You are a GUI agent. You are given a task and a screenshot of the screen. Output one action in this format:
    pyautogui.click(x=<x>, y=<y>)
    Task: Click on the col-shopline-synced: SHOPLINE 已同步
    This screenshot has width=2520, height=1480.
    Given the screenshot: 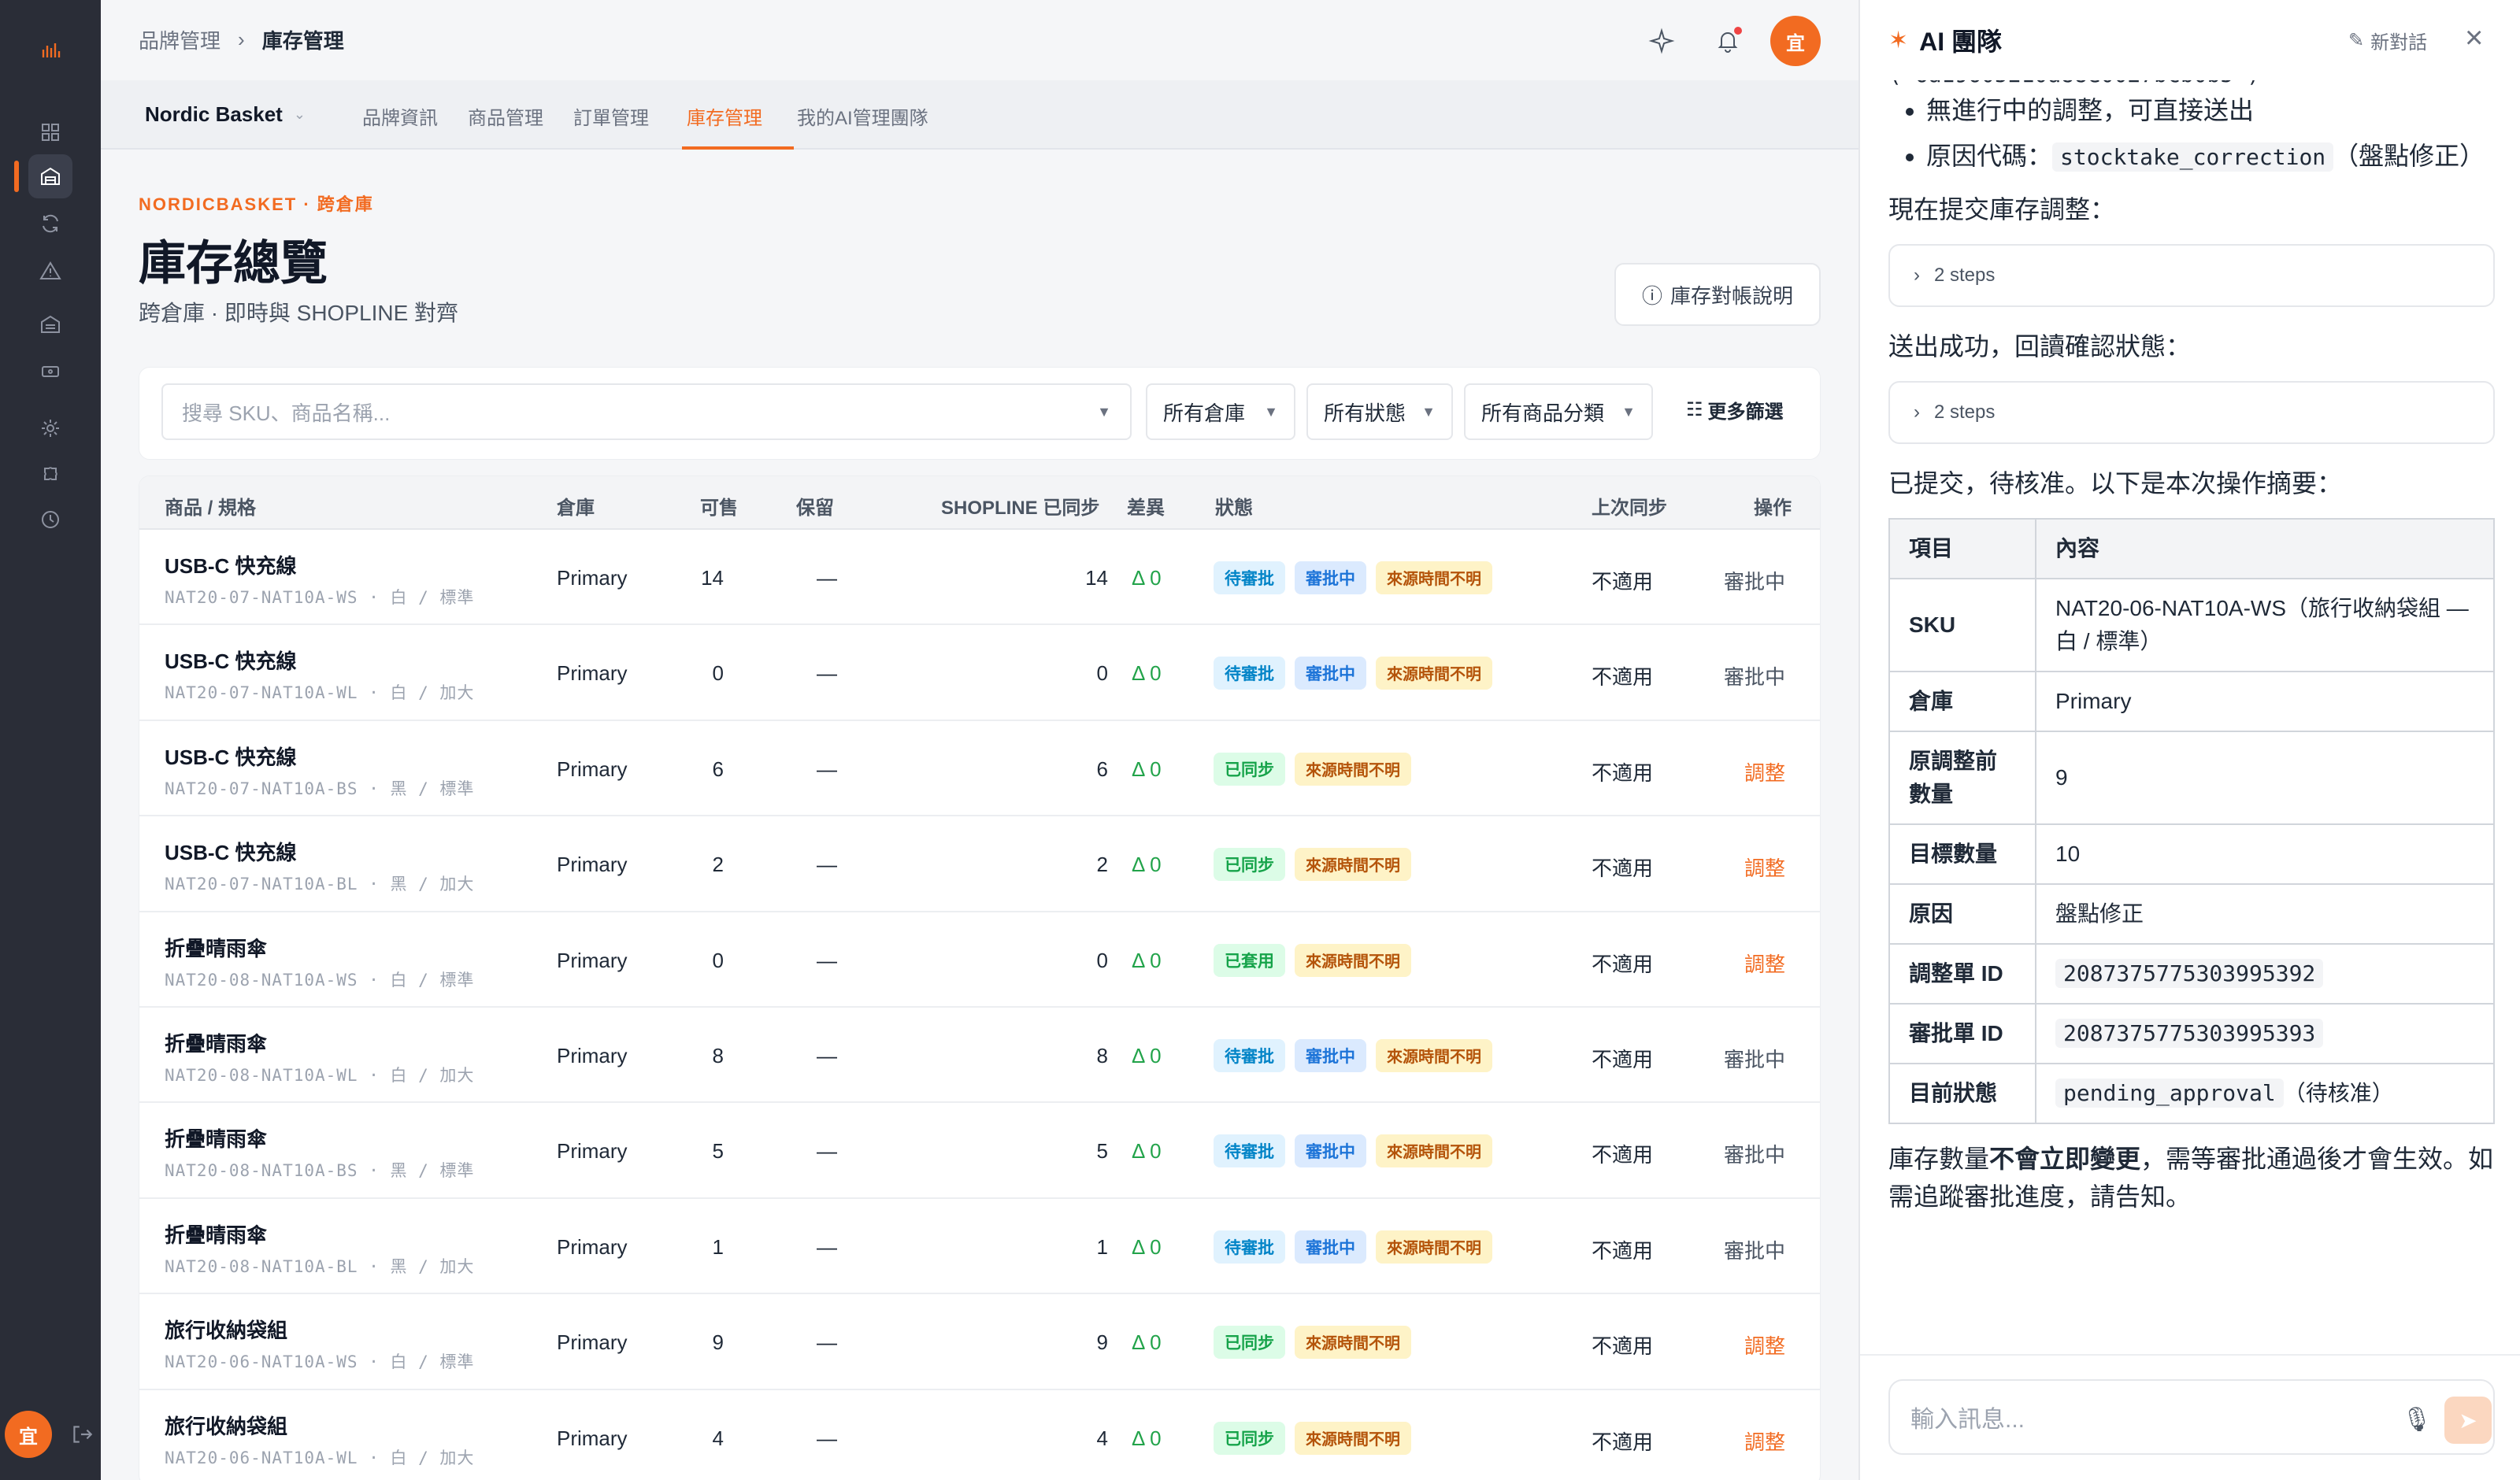 What is the action you would take?
    pyautogui.click(x=1020, y=508)
    